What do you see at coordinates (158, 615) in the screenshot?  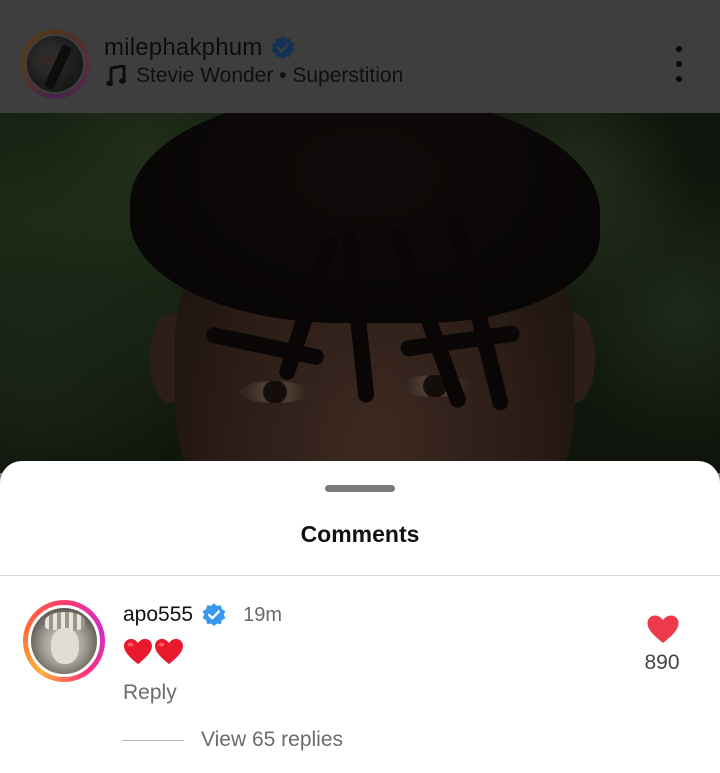 I see `commenter-username: apo555` at bounding box center [158, 615].